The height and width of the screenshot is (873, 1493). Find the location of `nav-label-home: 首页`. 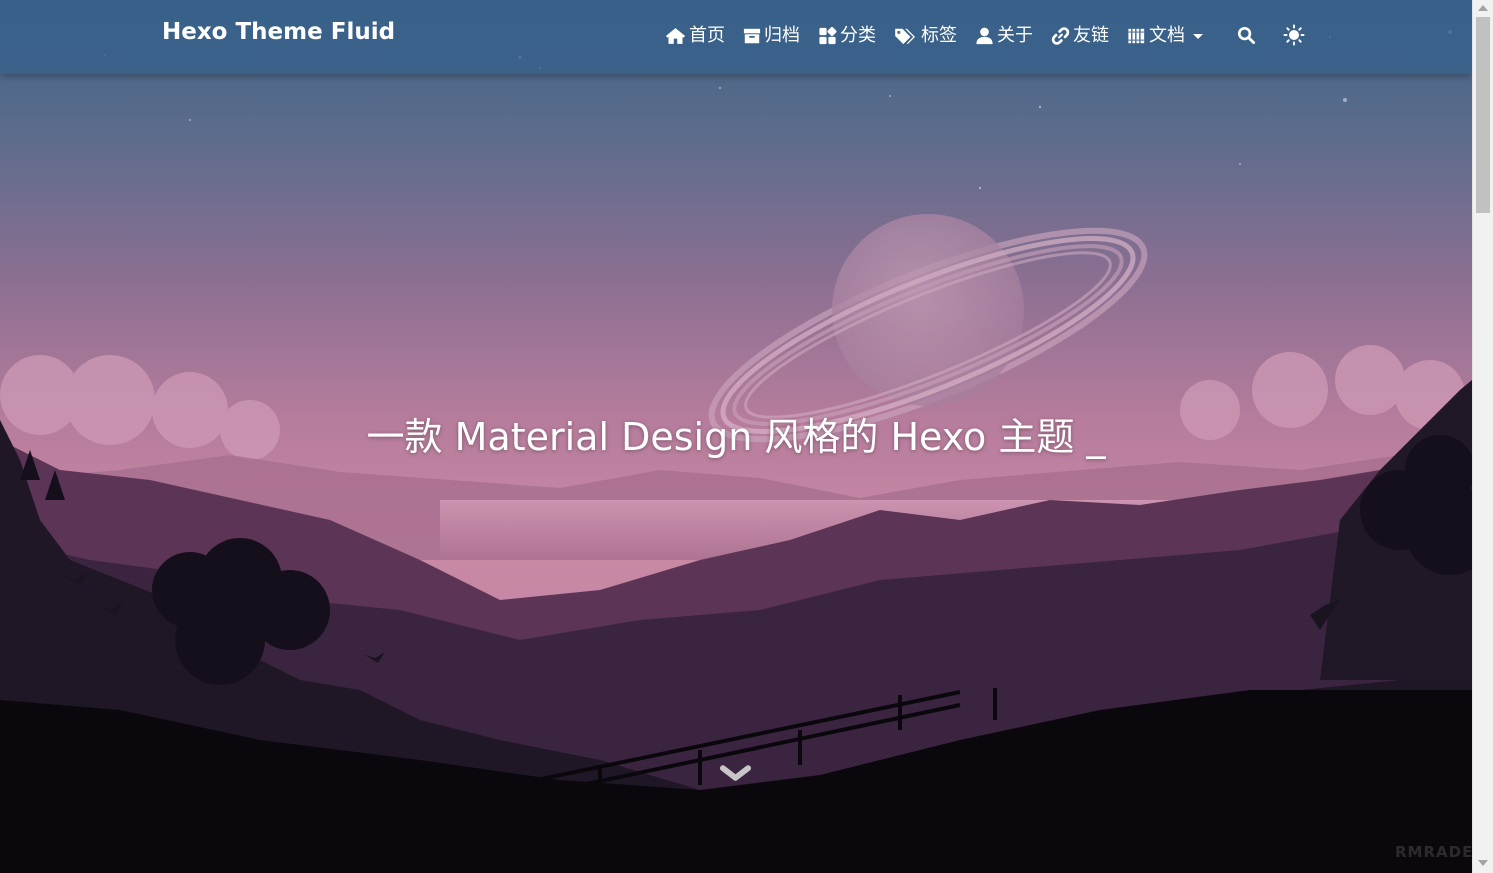

nav-label-home: 首页 is located at coordinates (707, 35).